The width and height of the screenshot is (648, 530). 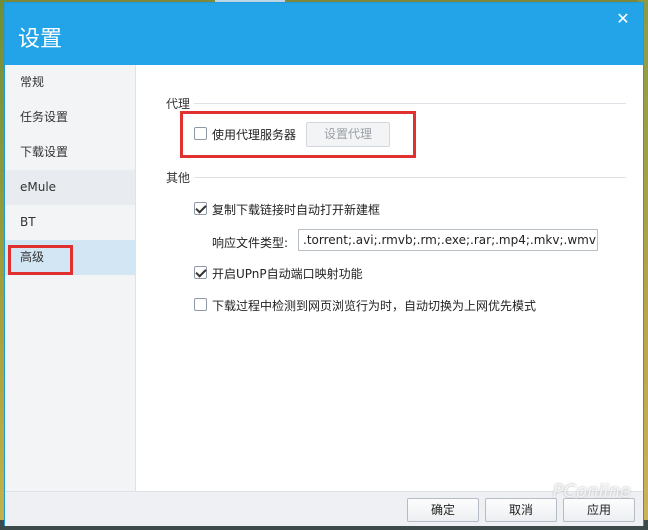 What do you see at coordinates (200, 304) in the screenshot?
I see `browser-detect-checkbox` at bounding box center [200, 304].